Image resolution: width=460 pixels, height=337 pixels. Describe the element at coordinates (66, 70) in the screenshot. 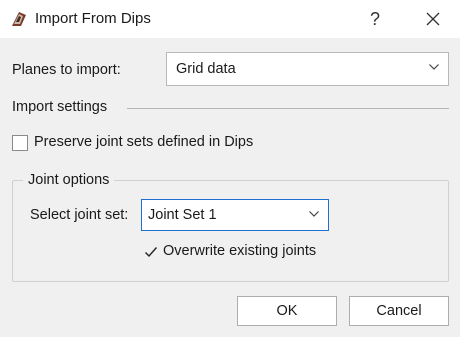

I see `planes-label: Planes to import:` at that location.